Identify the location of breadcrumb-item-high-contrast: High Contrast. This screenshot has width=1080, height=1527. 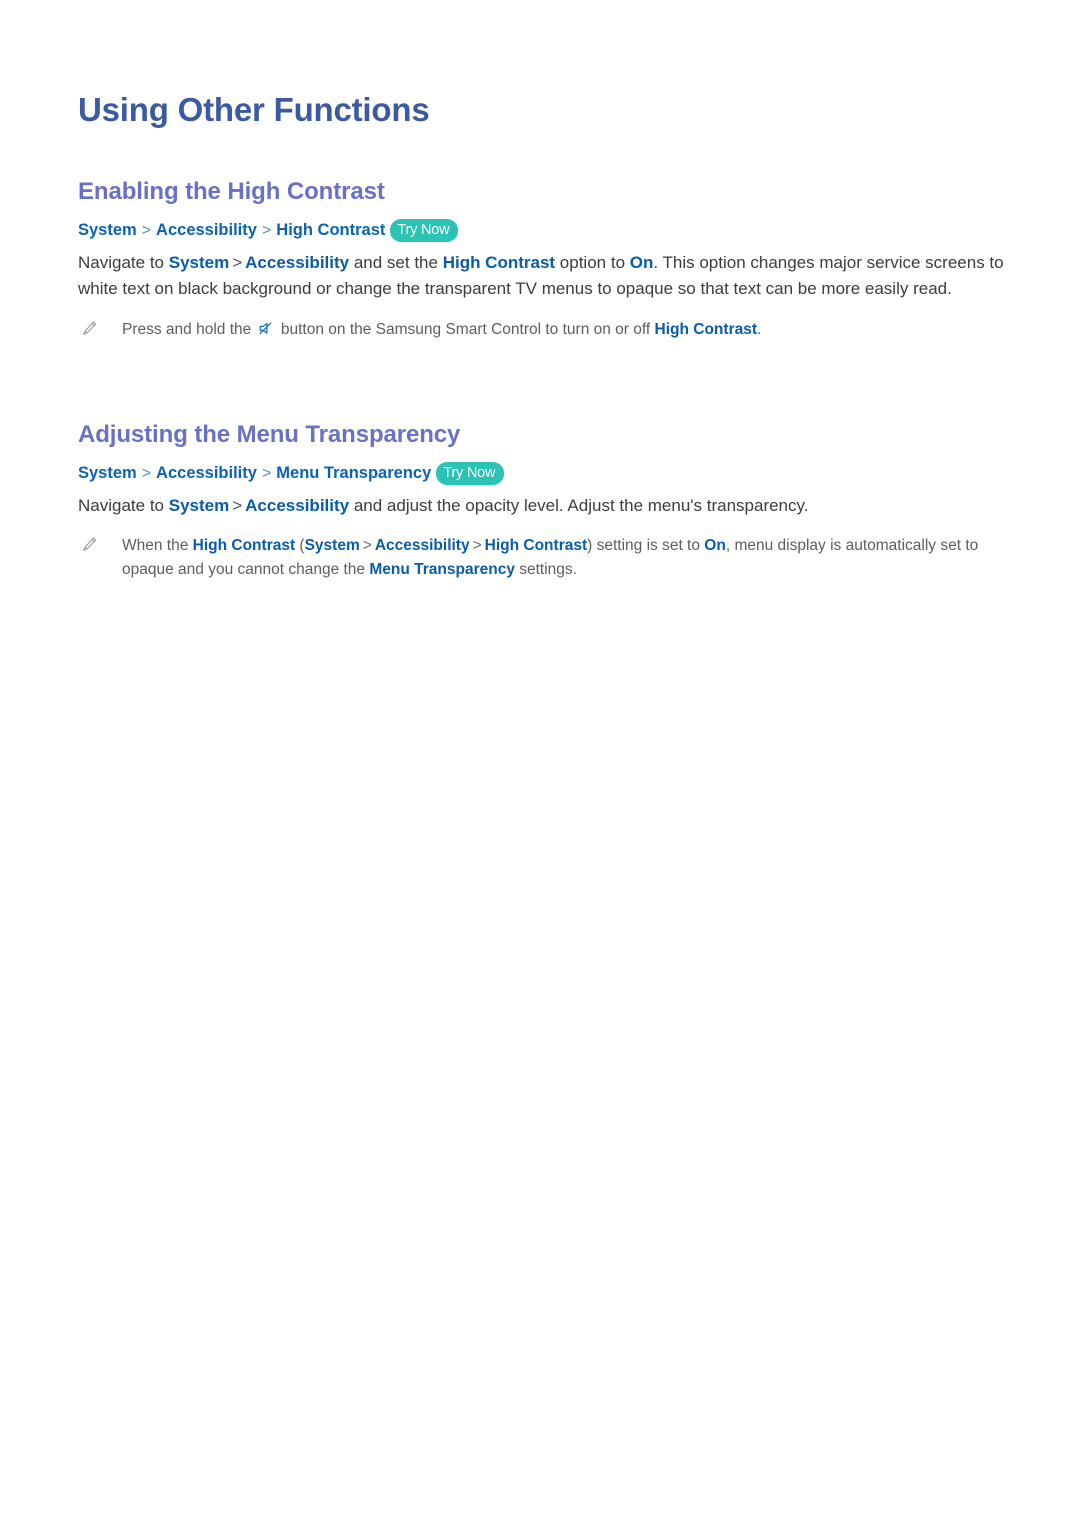
(330, 230).